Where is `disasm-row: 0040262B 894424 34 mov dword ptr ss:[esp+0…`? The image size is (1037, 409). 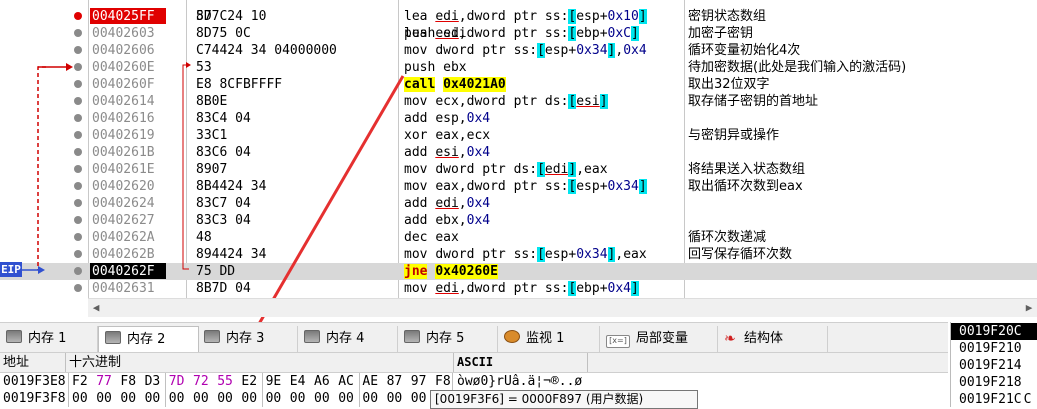 disasm-row: 0040262B 894424 34 mov dword ptr ss:[esp+0… is located at coordinates (518, 254).